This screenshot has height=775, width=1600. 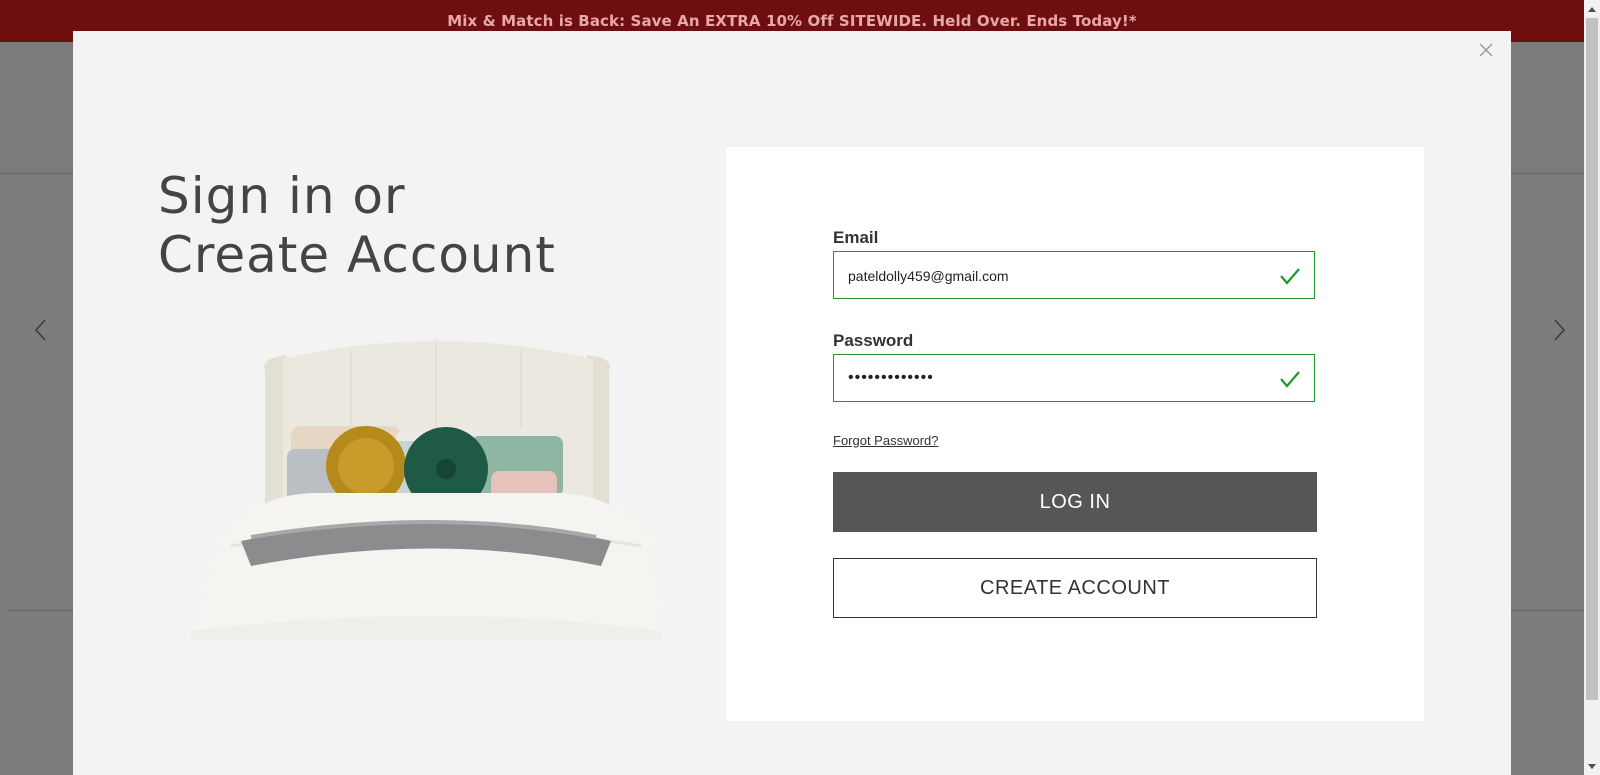 I want to click on scrollbar-thumb, so click(x=1592, y=359).